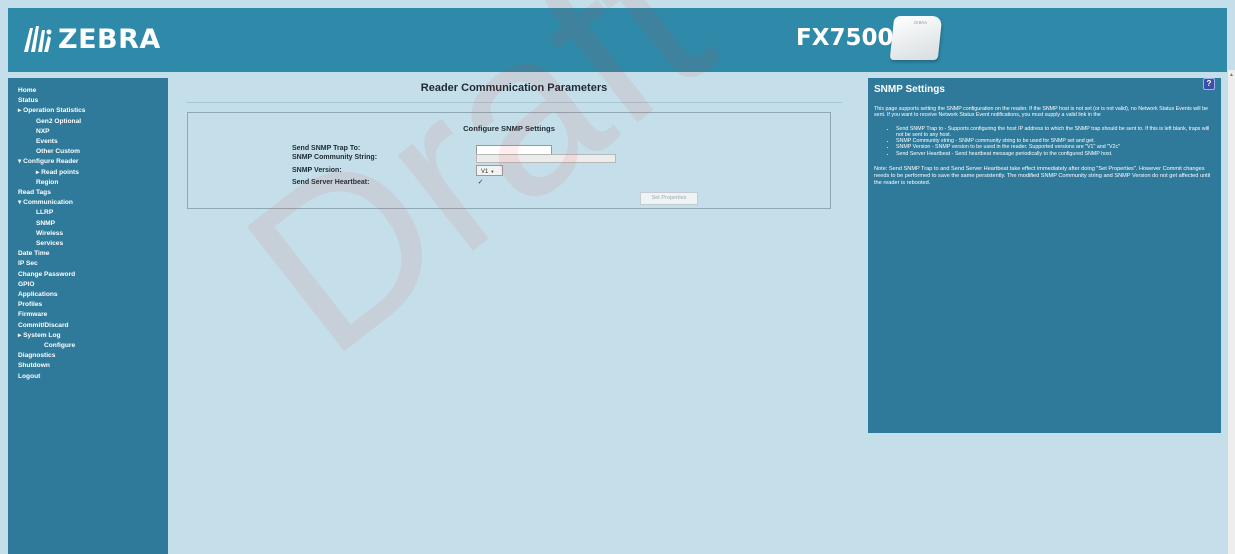 The height and width of the screenshot is (554, 1235). I want to click on sidebar-item: Applications, so click(88, 295).